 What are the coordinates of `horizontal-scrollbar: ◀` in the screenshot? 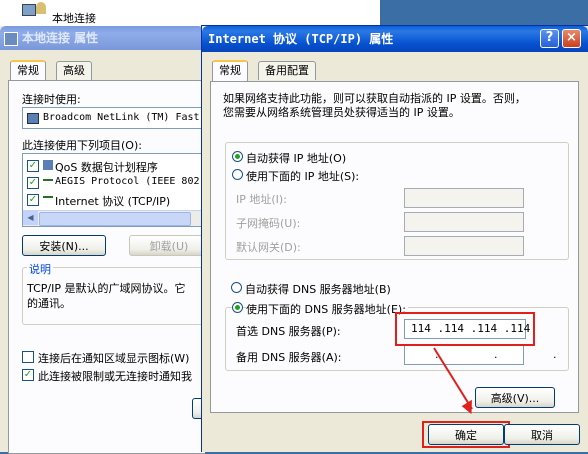 It's located at (118, 218).